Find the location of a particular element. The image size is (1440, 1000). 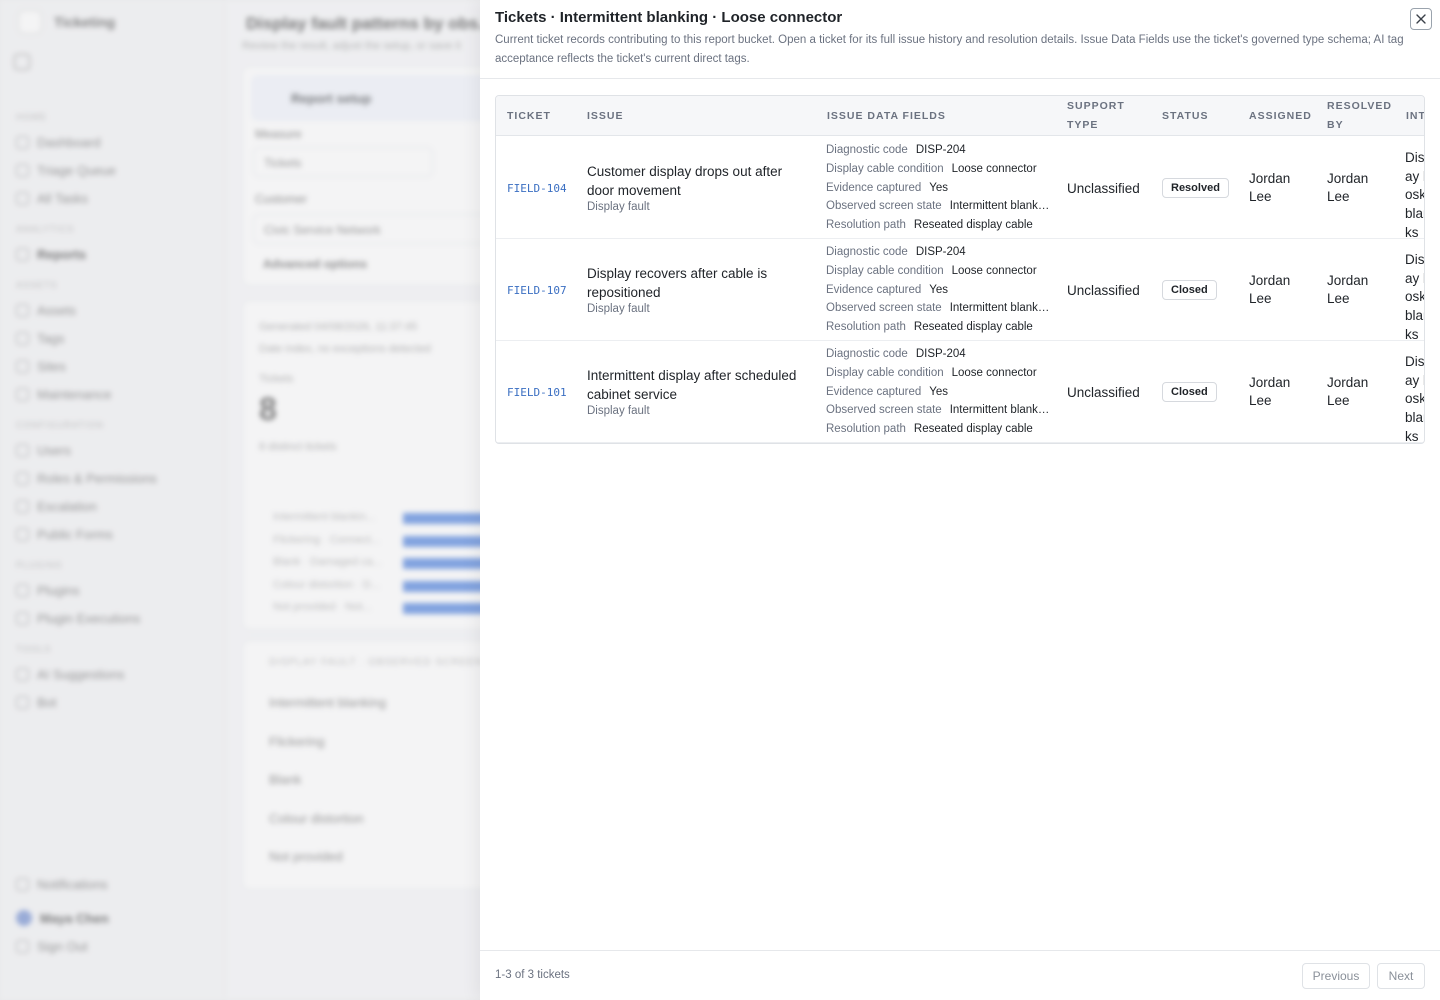

col-status: Status is located at coordinates (1185, 115).